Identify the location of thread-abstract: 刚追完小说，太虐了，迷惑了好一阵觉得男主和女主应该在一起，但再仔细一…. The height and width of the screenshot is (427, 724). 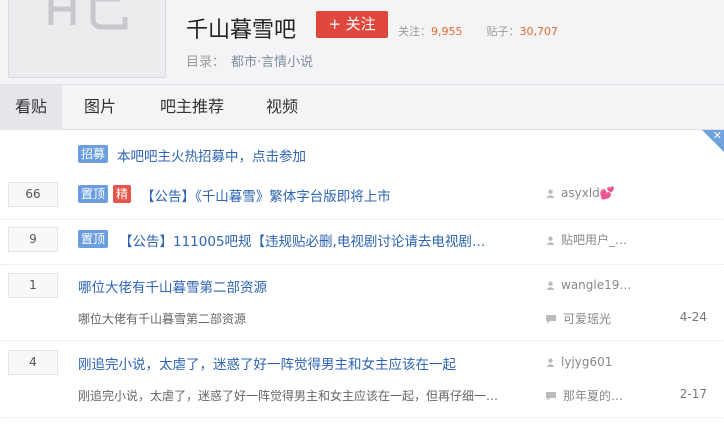
(288, 396).